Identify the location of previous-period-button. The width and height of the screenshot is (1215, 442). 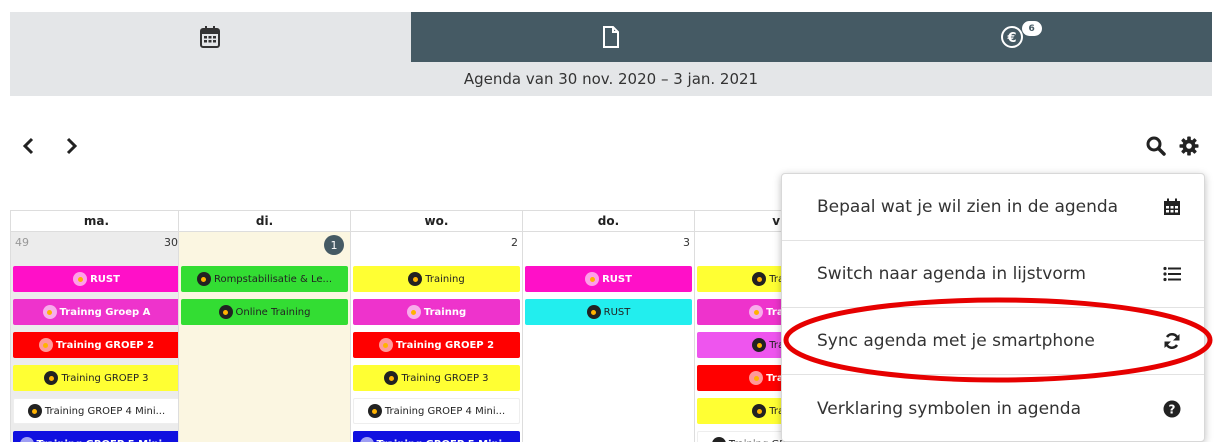
(28, 146).